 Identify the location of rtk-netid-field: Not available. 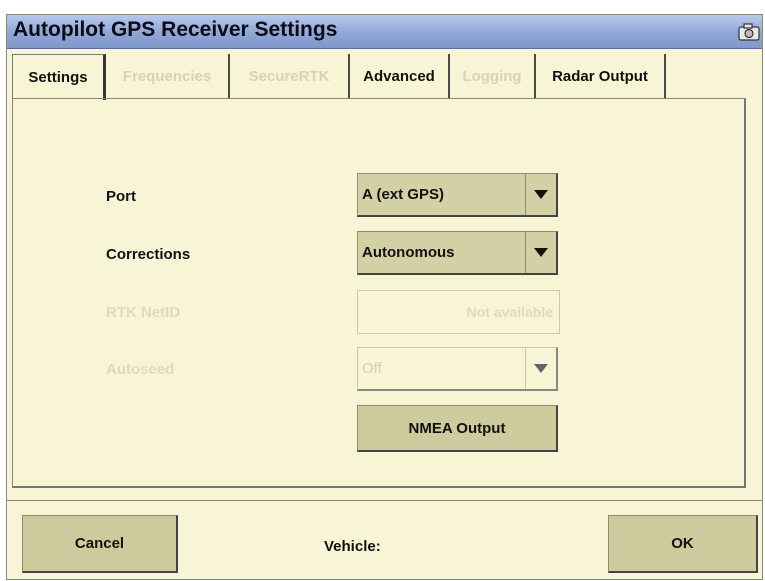
(458, 312).